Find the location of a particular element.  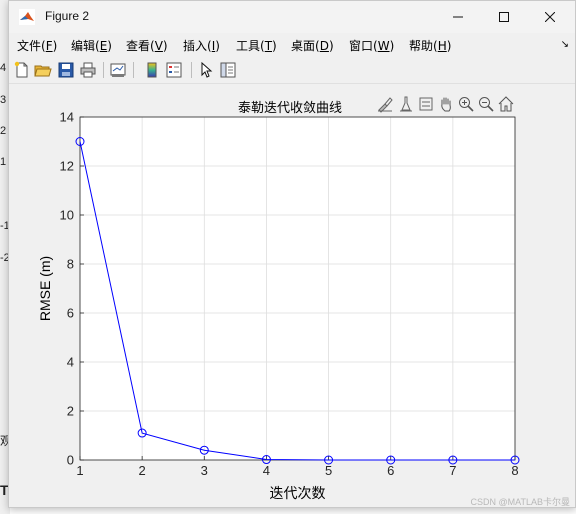

behind-text: 3 is located at coordinates (3, 100).